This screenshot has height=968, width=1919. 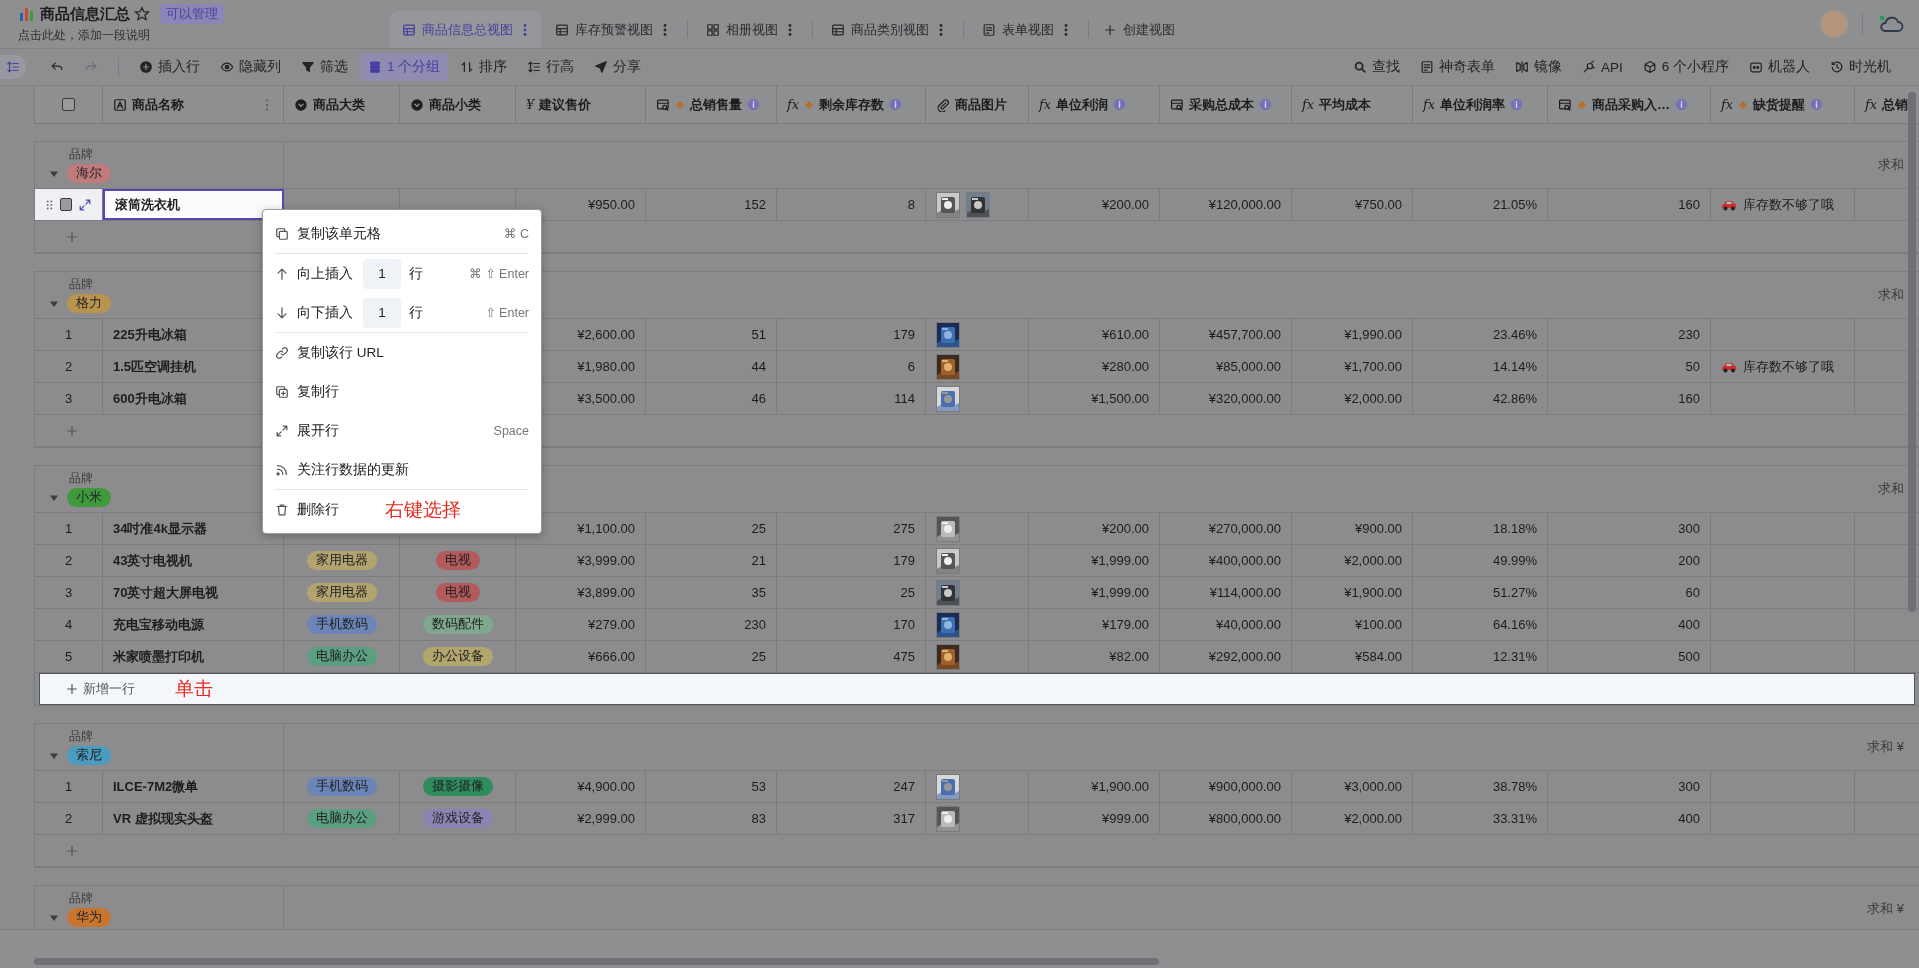 I want to click on toolbar-button: 6 个小程序, so click(x=1685, y=67).